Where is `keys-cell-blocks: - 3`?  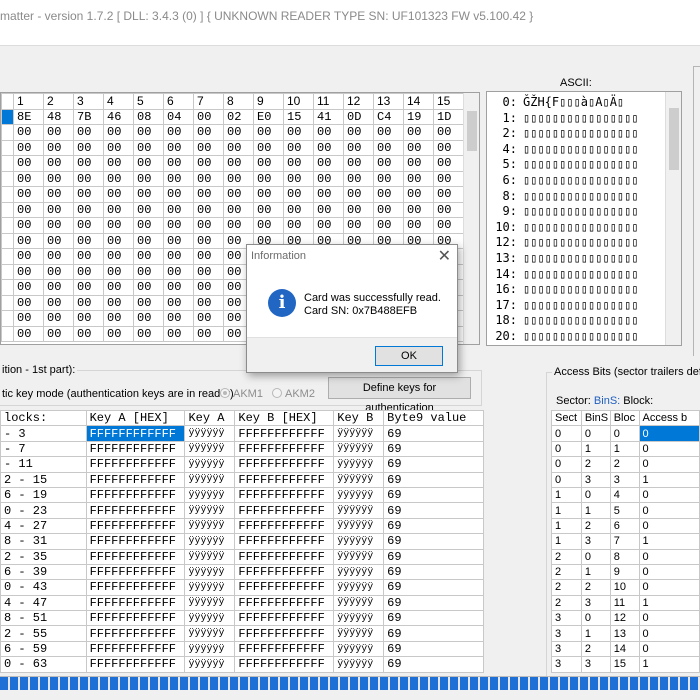
keys-cell-blocks: - 3 is located at coordinates (43, 433).